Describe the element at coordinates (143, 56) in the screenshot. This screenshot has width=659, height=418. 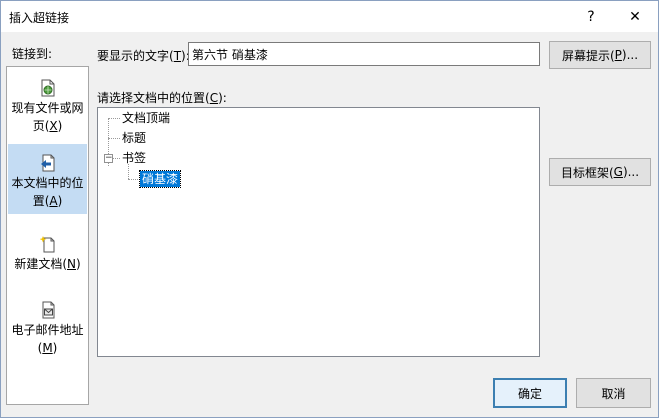
I see `display-text-label: 要显示的文字(T):` at that location.